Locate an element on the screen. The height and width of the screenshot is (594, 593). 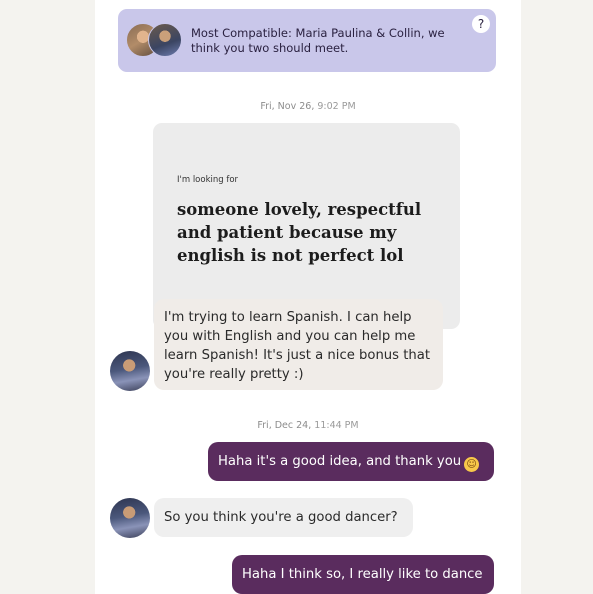
timestamp-date: Fri, Nov 26, is located at coordinates (287, 106).